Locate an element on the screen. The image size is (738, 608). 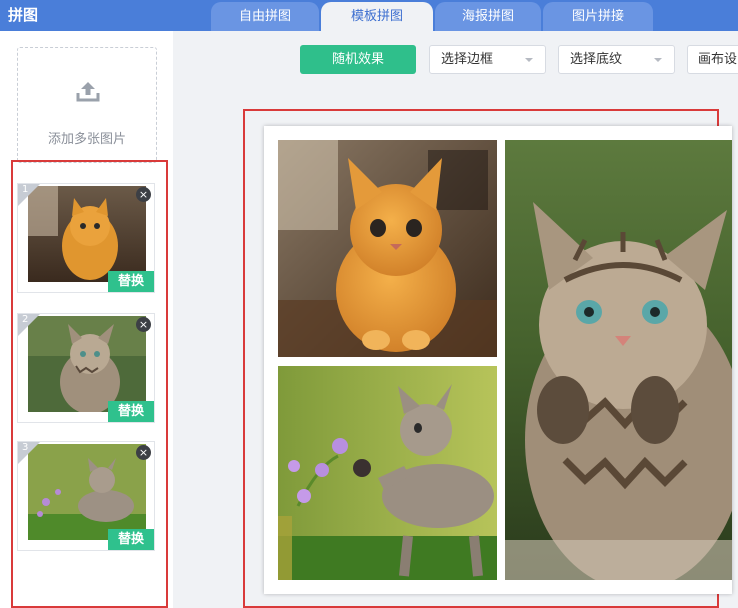
tab-template-collage: 模板拼图 is located at coordinates (377, 16).